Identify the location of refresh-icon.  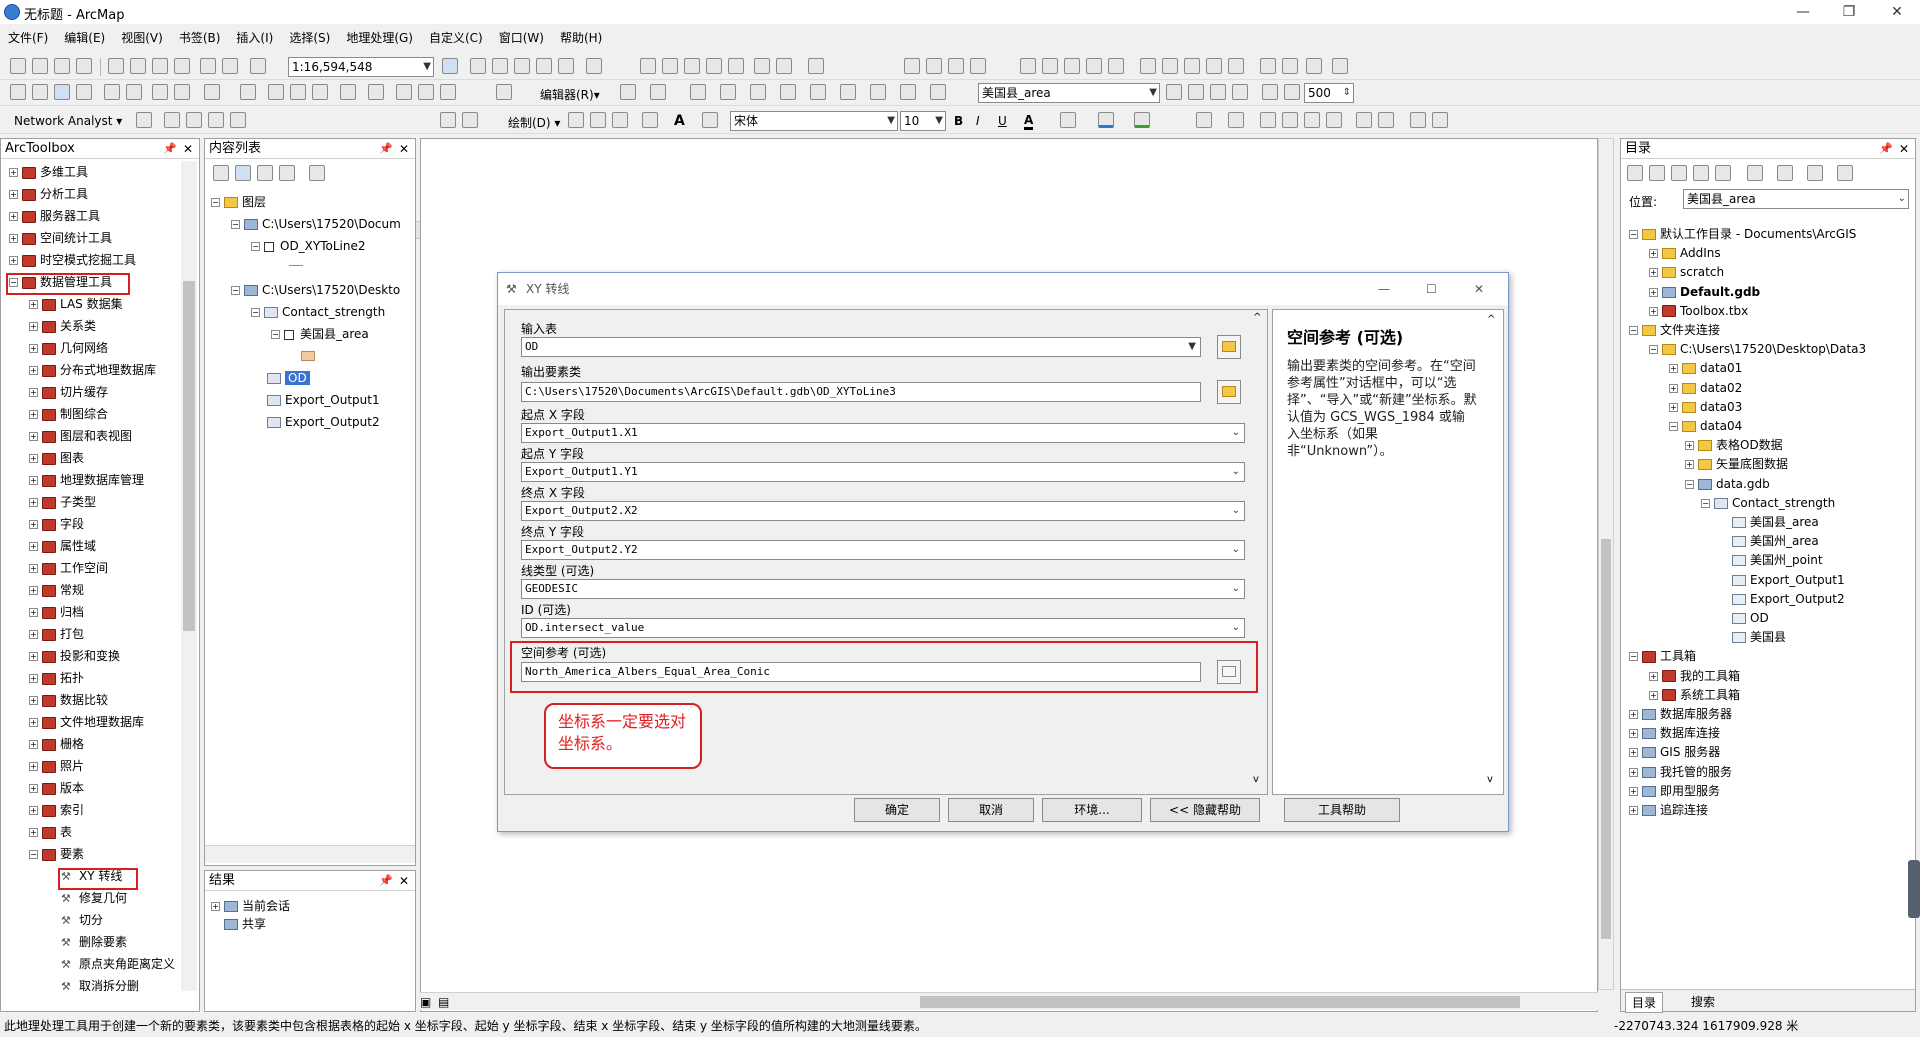
(1340, 66).